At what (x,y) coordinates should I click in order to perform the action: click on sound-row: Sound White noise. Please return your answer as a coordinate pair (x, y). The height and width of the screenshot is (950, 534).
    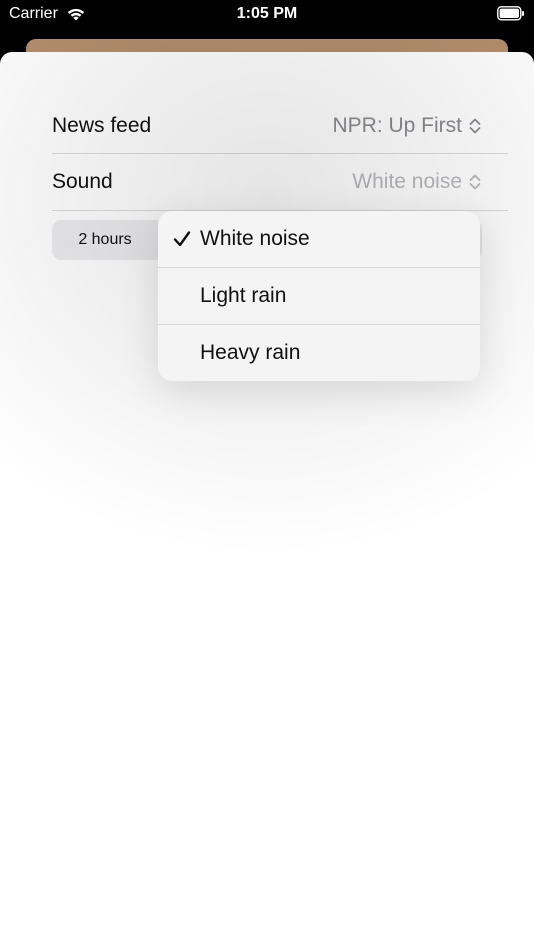
    Looking at the image, I should click on (280, 182).